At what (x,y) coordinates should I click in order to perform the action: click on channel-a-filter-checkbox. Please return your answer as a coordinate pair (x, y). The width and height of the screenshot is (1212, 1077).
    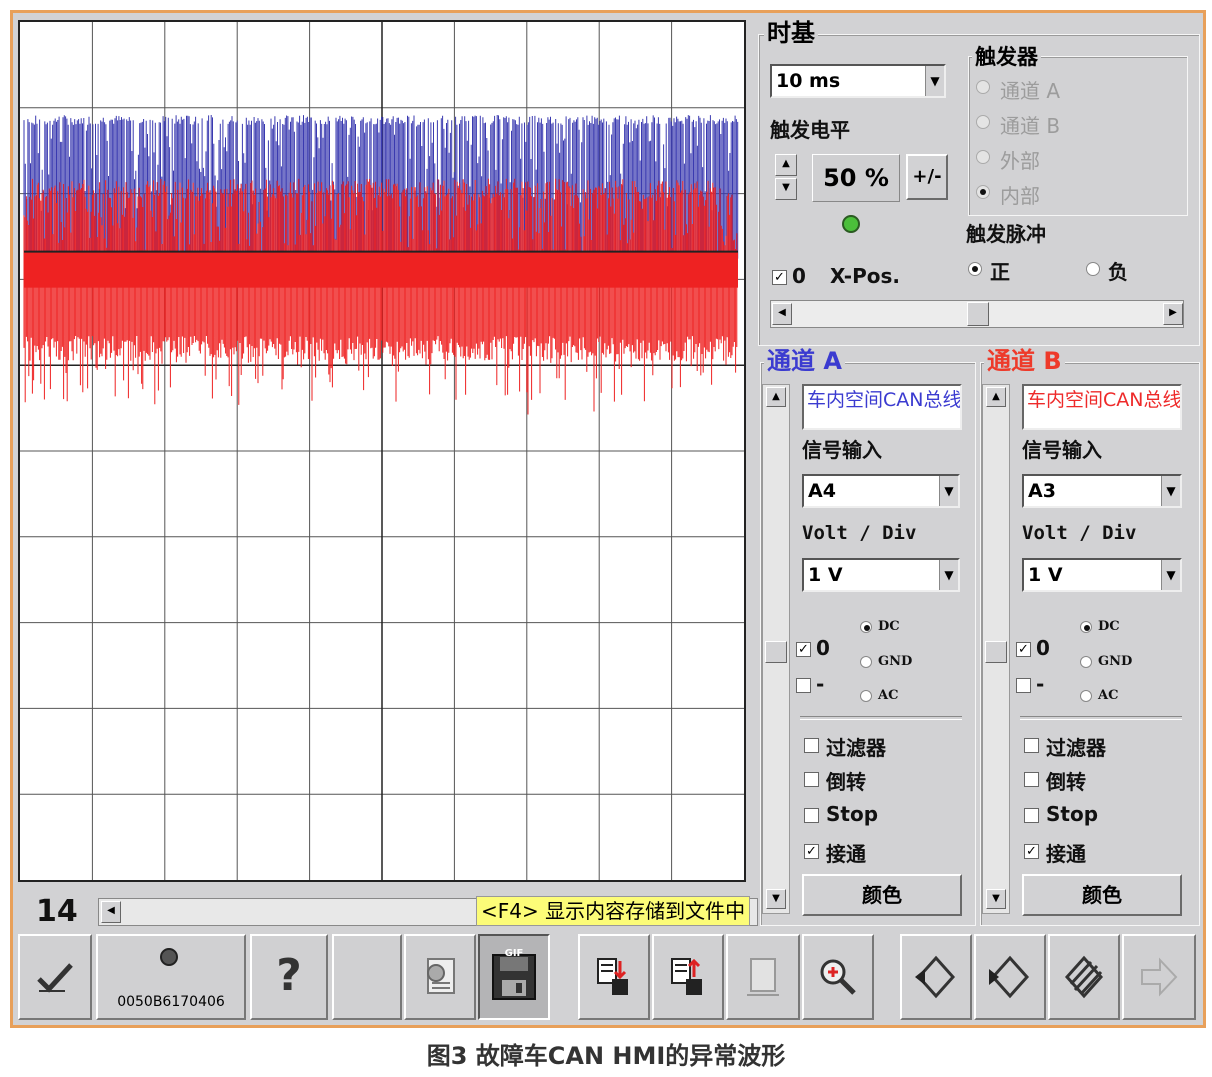
    Looking at the image, I should click on (811, 745).